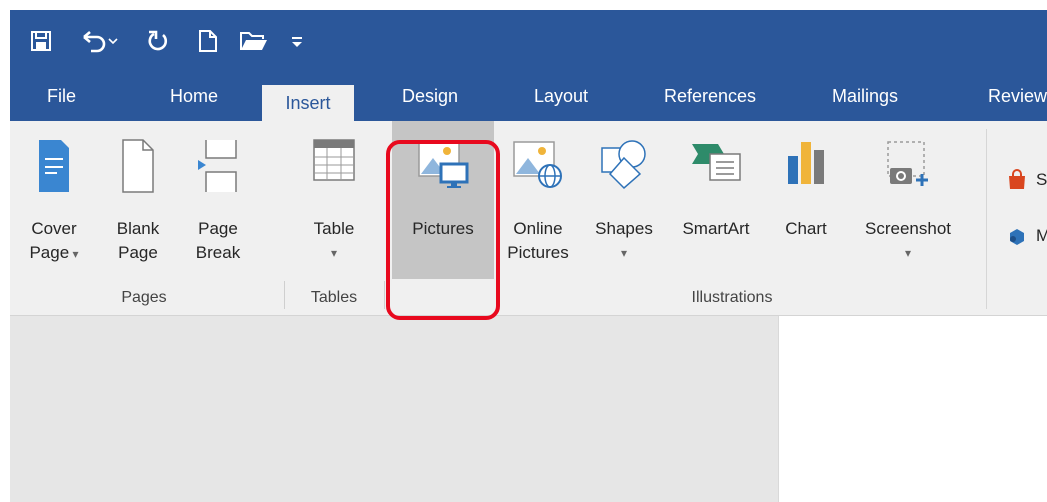 This screenshot has width=1047, height=502. Describe the element at coordinates (1017, 179) in the screenshot. I see `store-icon` at that location.